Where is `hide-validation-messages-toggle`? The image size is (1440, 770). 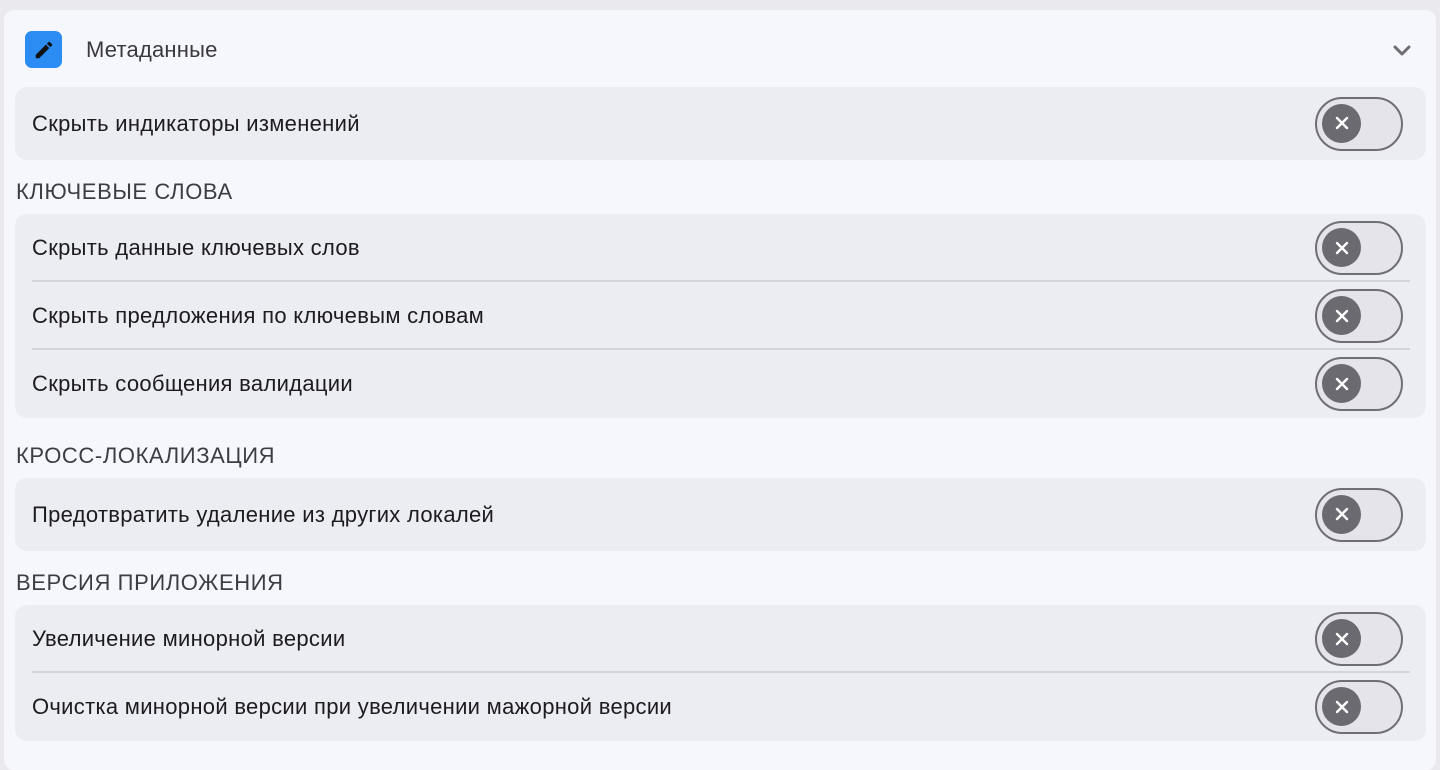
hide-validation-messages-toggle is located at coordinates (1359, 384).